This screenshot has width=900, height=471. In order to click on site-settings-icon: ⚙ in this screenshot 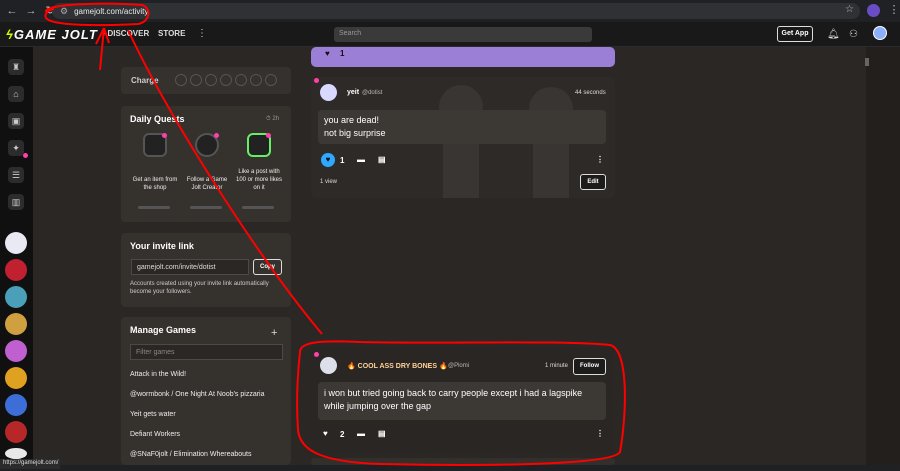, I will do `click(64, 11)`.